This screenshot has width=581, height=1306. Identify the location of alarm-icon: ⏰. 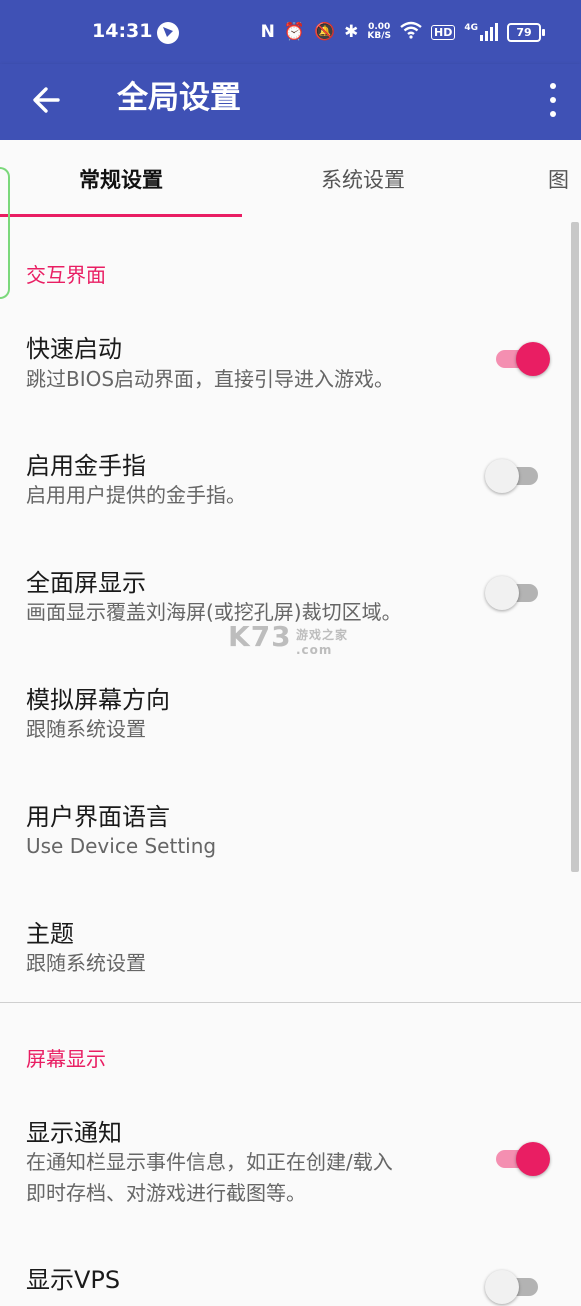
(294, 32).